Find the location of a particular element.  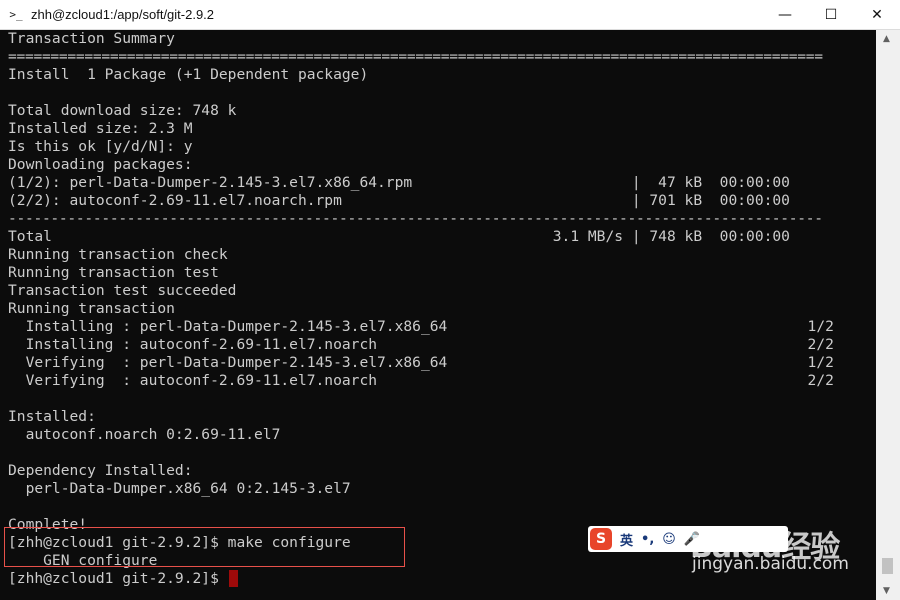

terminal-line: Running transaction is located at coordinates (91, 308).